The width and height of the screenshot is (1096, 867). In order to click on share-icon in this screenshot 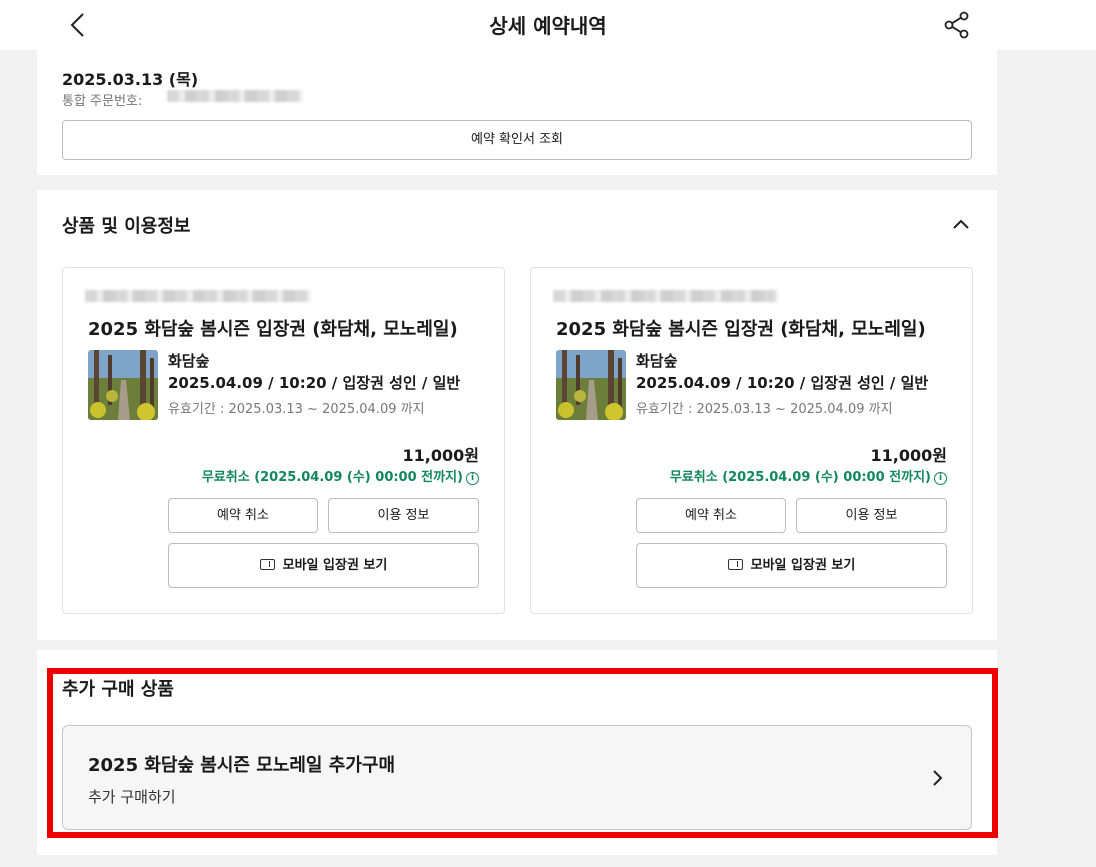, I will do `click(956, 25)`.